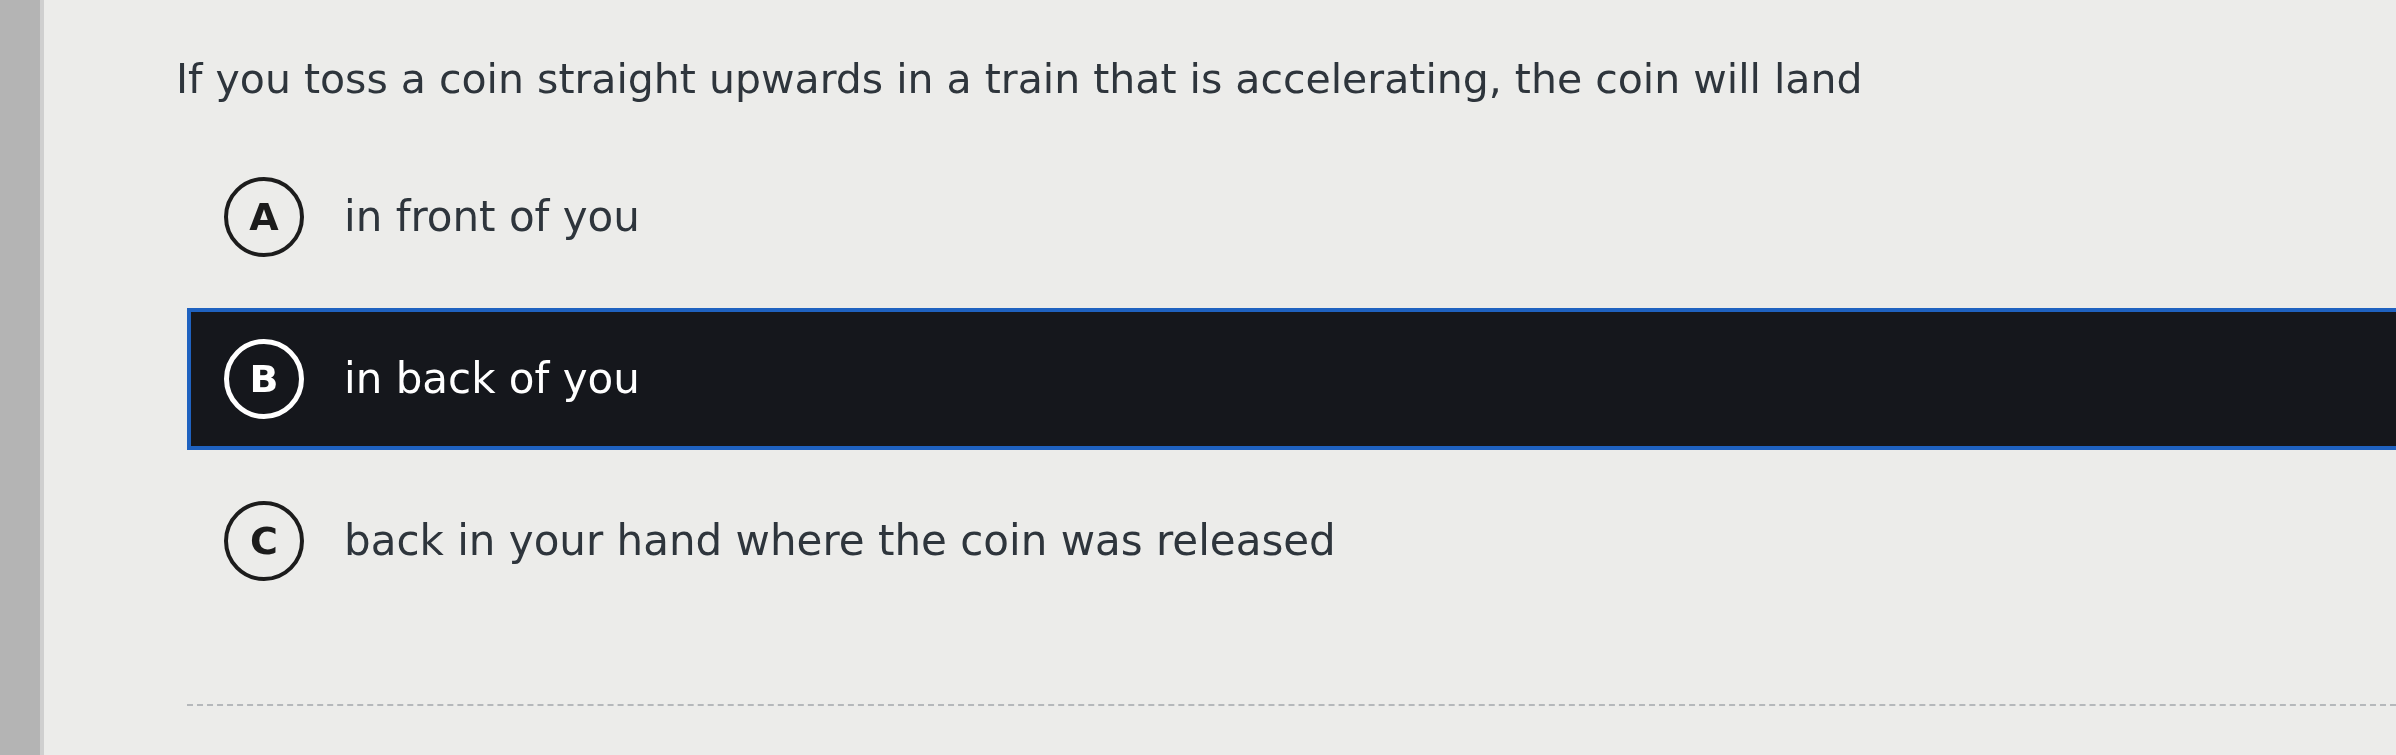 Image resolution: width=2396 pixels, height=755 pixels. Describe the element at coordinates (264, 541) in the screenshot. I see `option-letter: C` at that location.